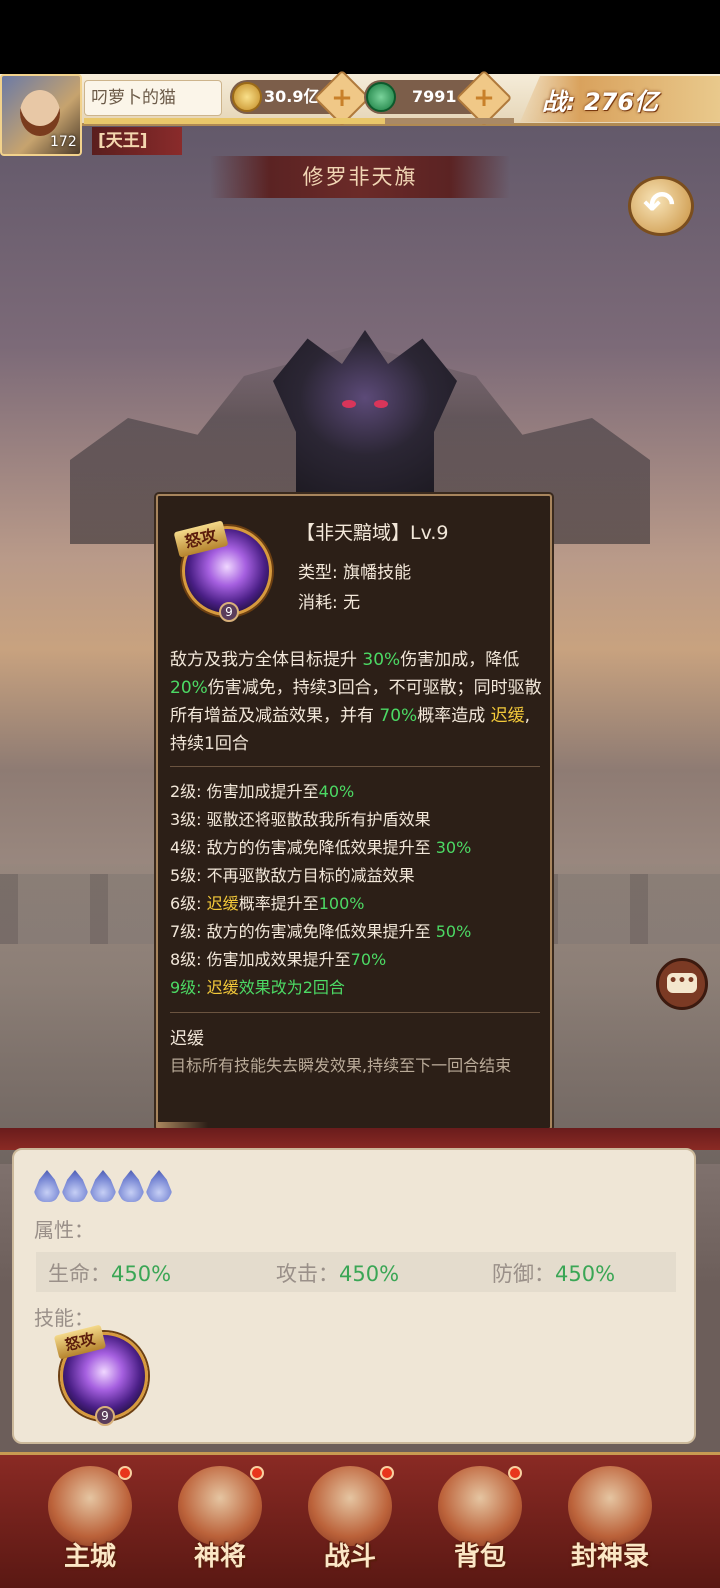 The height and width of the screenshot is (1588, 720). What do you see at coordinates (64, 1230) in the screenshot?
I see `attributes-label: 属性：` at bounding box center [64, 1230].